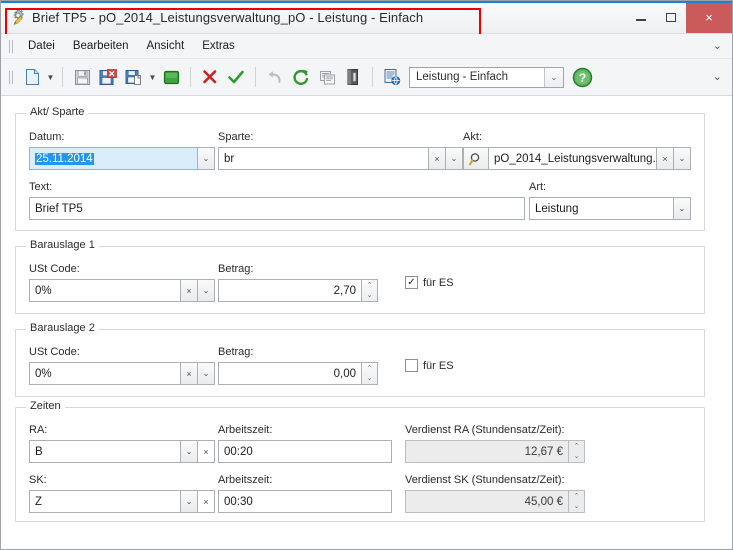 This screenshot has width=733, height=550. I want to click on menu-grip-handle, so click(11, 46).